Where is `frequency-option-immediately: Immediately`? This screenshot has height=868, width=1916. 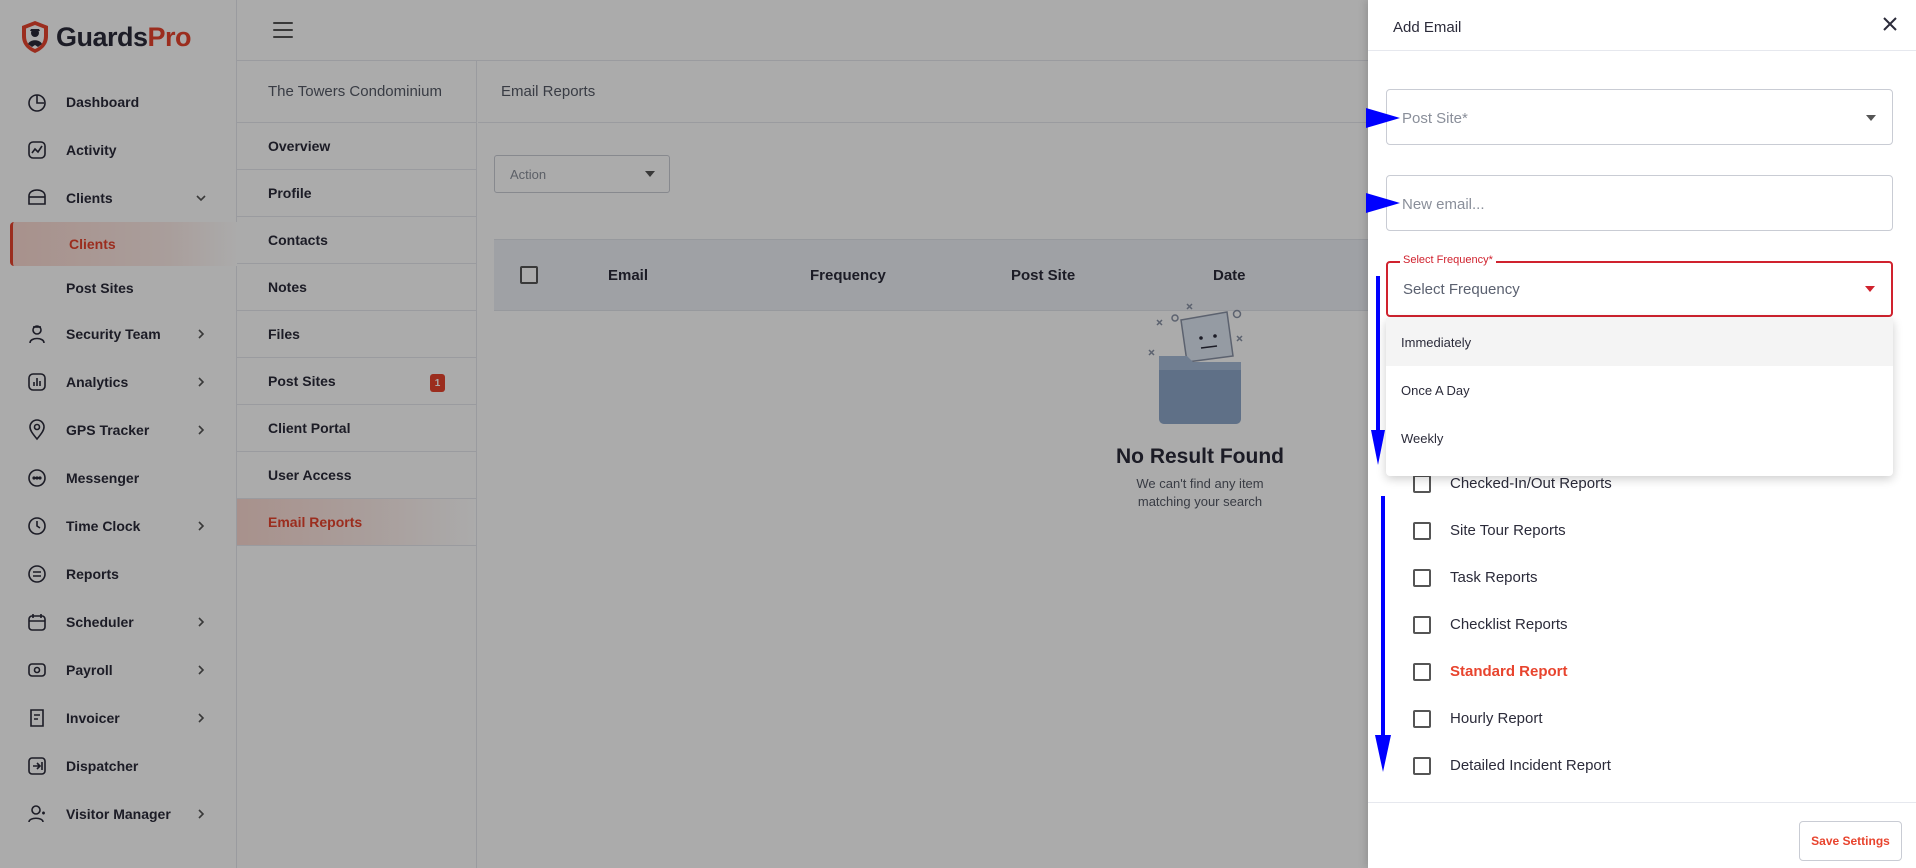
frequency-option-immediately: Immediately is located at coordinates (1639, 342).